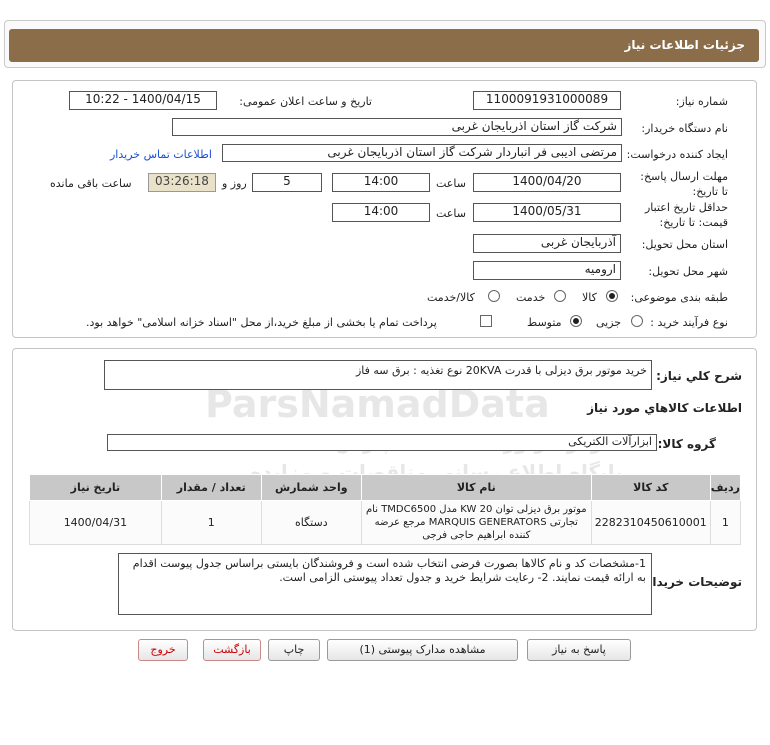  Describe the element at coordinates (311, 487) in the screenshot. I see `col-unit: واحد شمارش` at that location.